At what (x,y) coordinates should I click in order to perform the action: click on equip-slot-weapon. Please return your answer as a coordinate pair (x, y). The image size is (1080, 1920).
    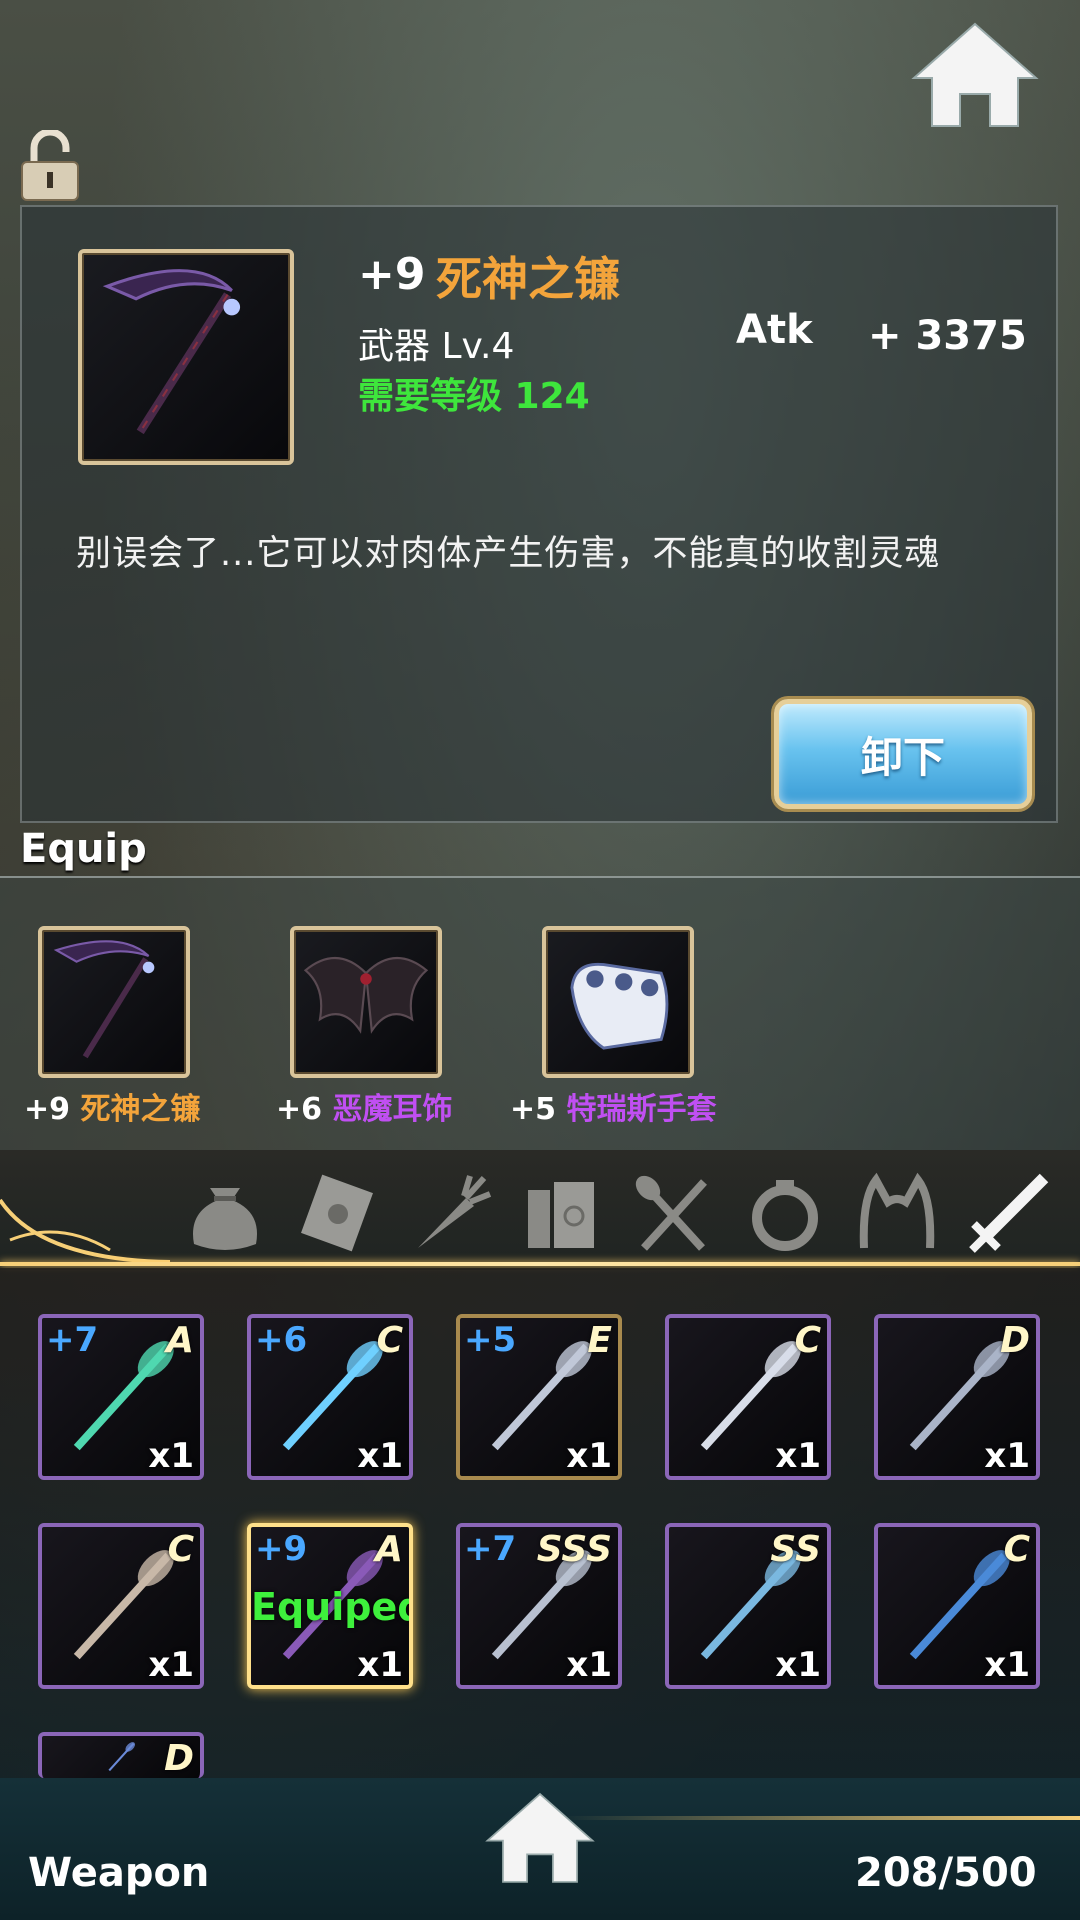
    Looking at the image, I should click on (114, 1002).